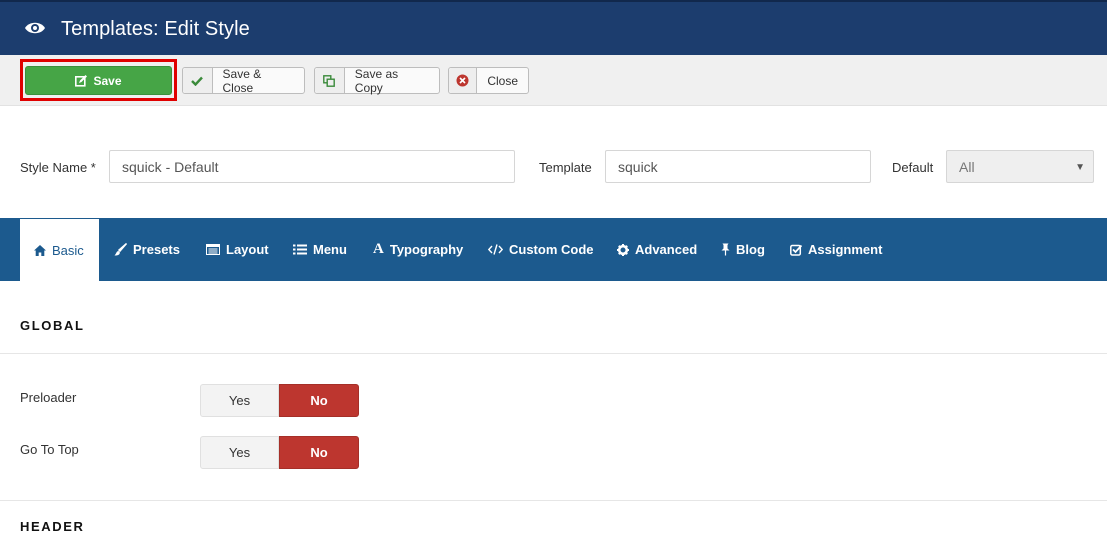 The height and width of the screenshot is (534, 1107). Describe the element at coordinates (750, 249) in the screenshot. I see `tab-label: Blog` at that location.